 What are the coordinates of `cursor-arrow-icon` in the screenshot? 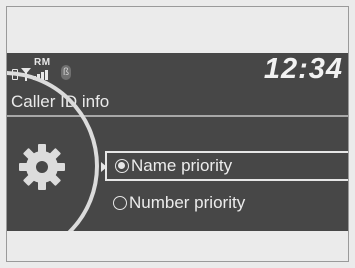 It's located at (104, 167).